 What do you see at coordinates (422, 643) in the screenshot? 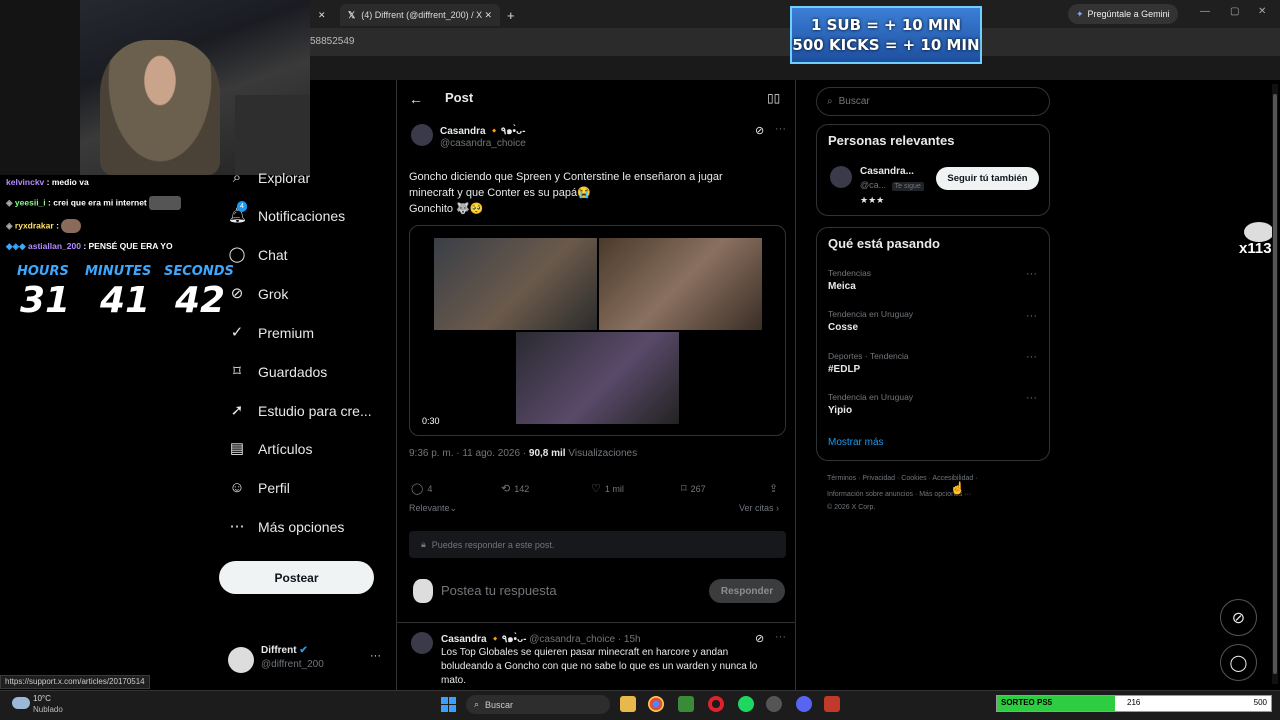
I see `reply-author-avatar` at bounding box center [422, 643].